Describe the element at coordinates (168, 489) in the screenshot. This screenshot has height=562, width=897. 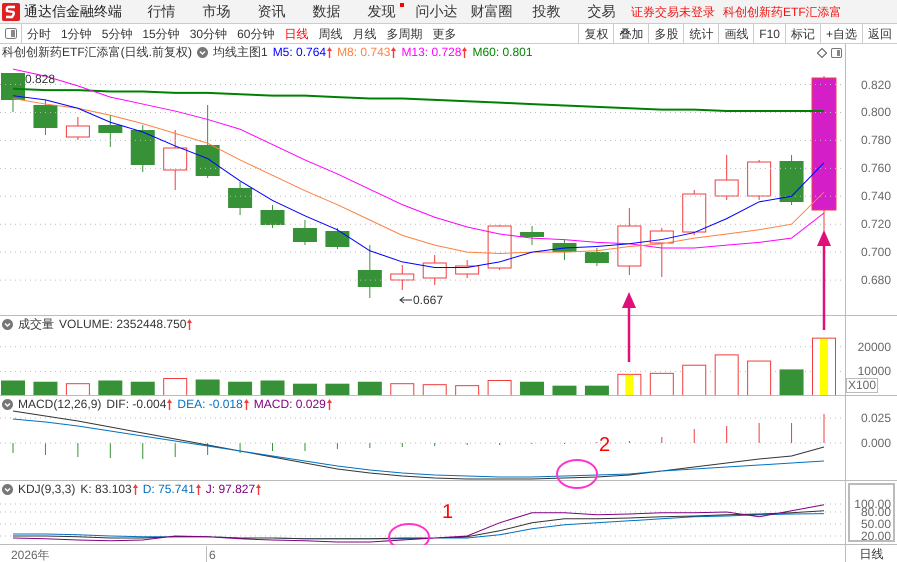
I see `indicator-value: D: 75.741` at that location.